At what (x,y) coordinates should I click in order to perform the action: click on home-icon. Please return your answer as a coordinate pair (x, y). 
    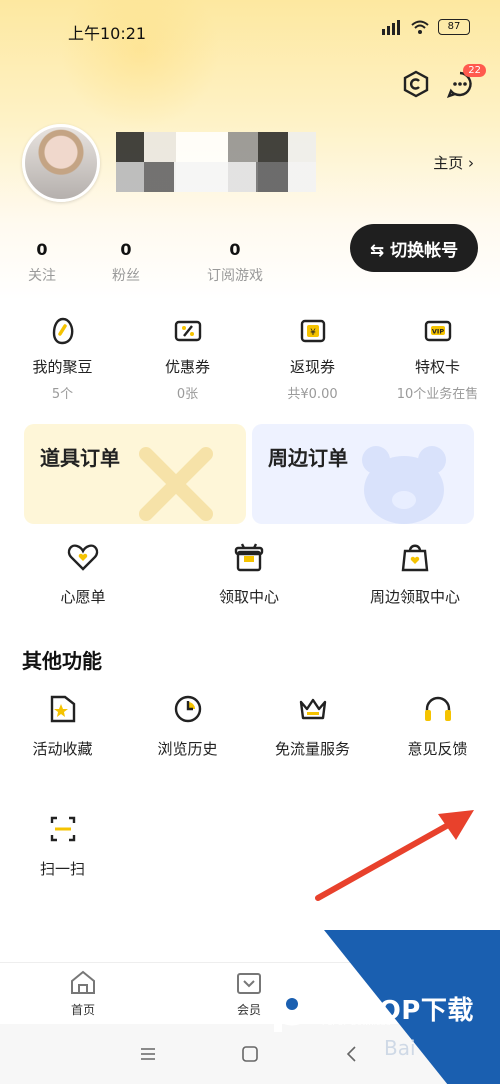
    Looking at the image, I should click on (83, 982).